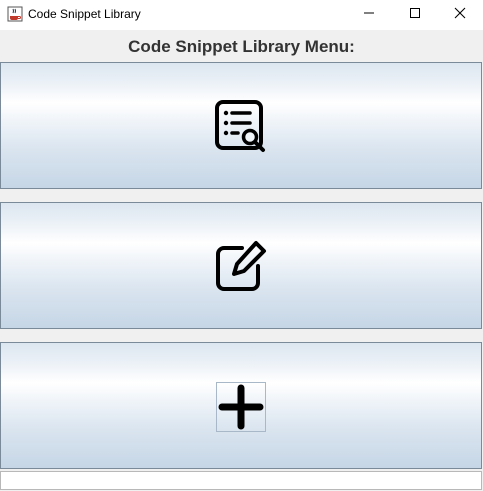 The image size is (483, 491). Describe the element at coordinates (241, 46) in the screenshot. I see `page-title: Code Snippet Library Menu:` at that location.